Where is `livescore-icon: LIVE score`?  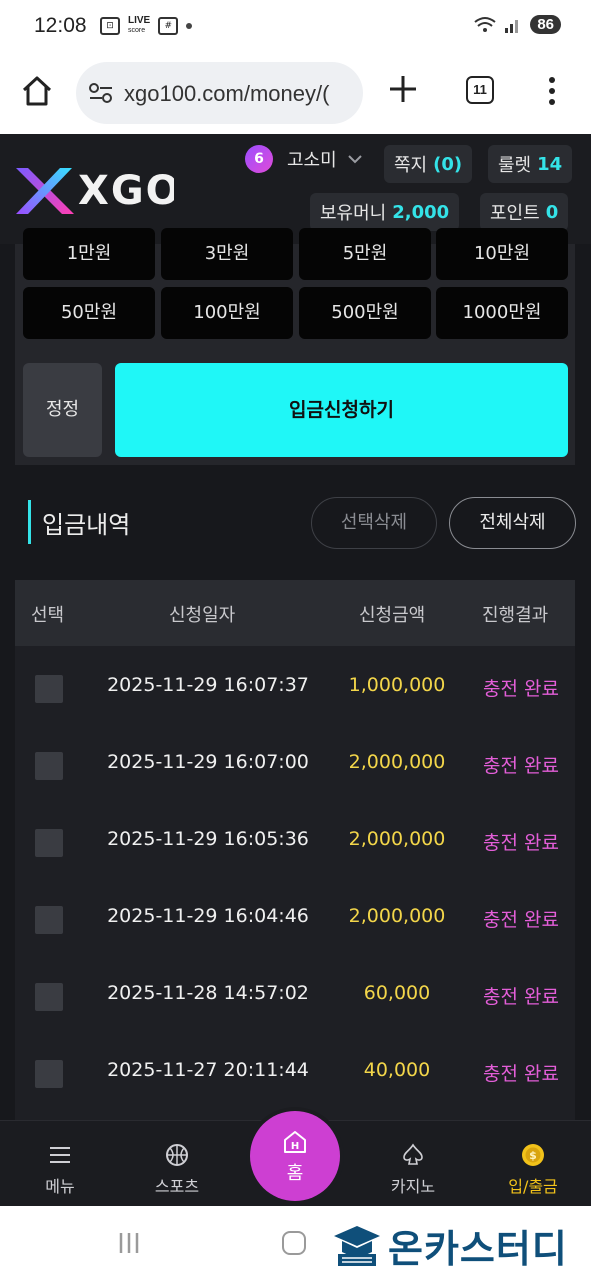
livescore-icon: LIVE score is located at coordinates (139, 25).